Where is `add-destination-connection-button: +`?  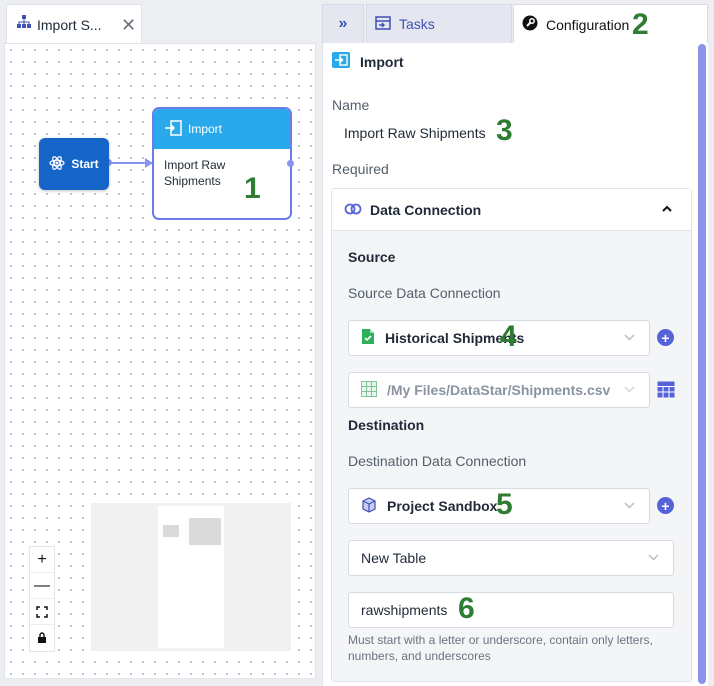 add-destination-connection-button: + is located at coordinates (665, 505).